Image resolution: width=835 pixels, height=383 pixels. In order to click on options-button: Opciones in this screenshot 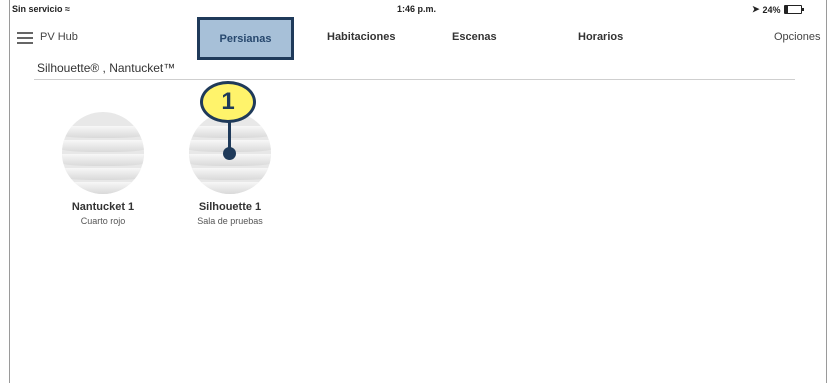, I will do `click(797, 37)`.